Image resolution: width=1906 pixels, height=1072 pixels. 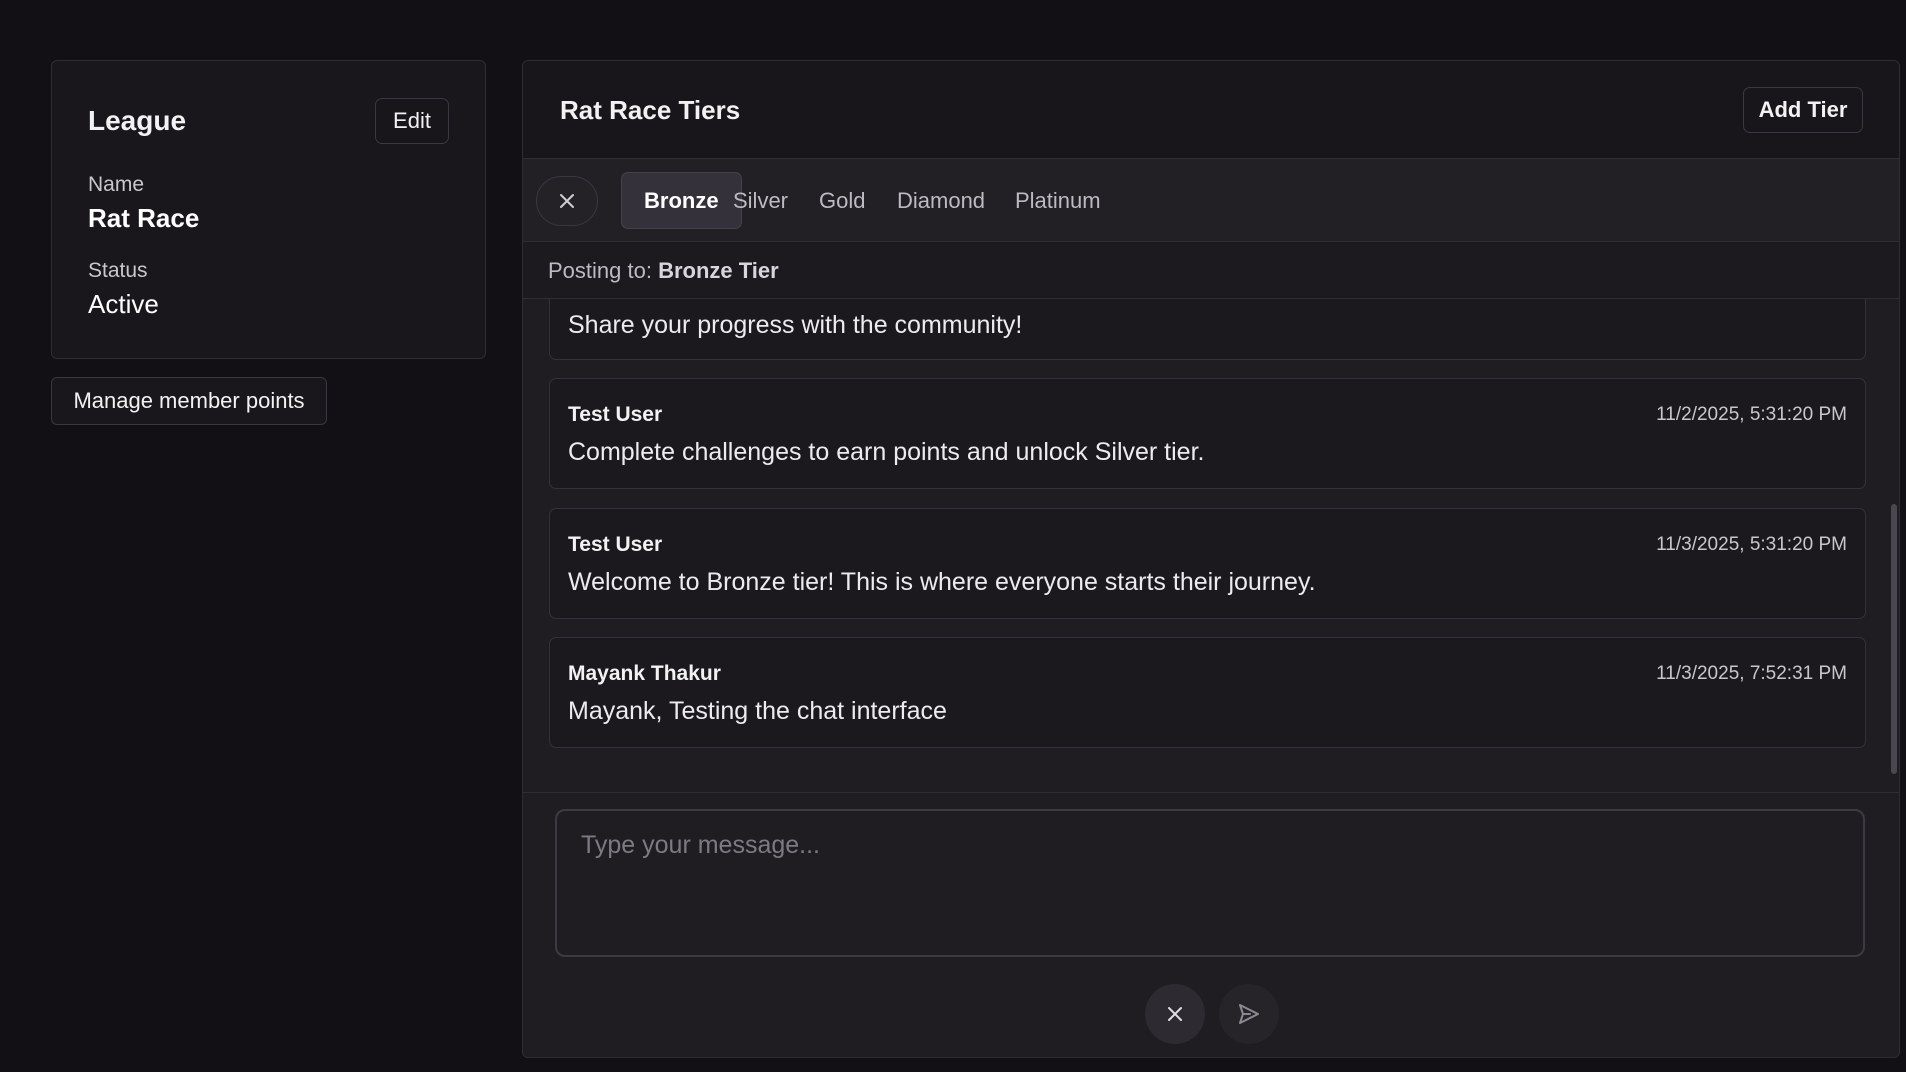 I want to click on league-status-value: Active, so click(x=123, y=304).